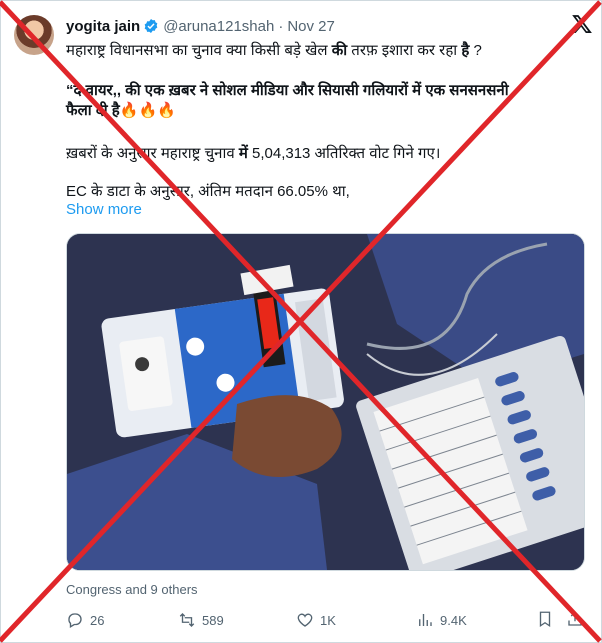  What do you see at coordinates (34, 35) in the screenshot?
I see `author-avatar` at bounding box center [34, 35].